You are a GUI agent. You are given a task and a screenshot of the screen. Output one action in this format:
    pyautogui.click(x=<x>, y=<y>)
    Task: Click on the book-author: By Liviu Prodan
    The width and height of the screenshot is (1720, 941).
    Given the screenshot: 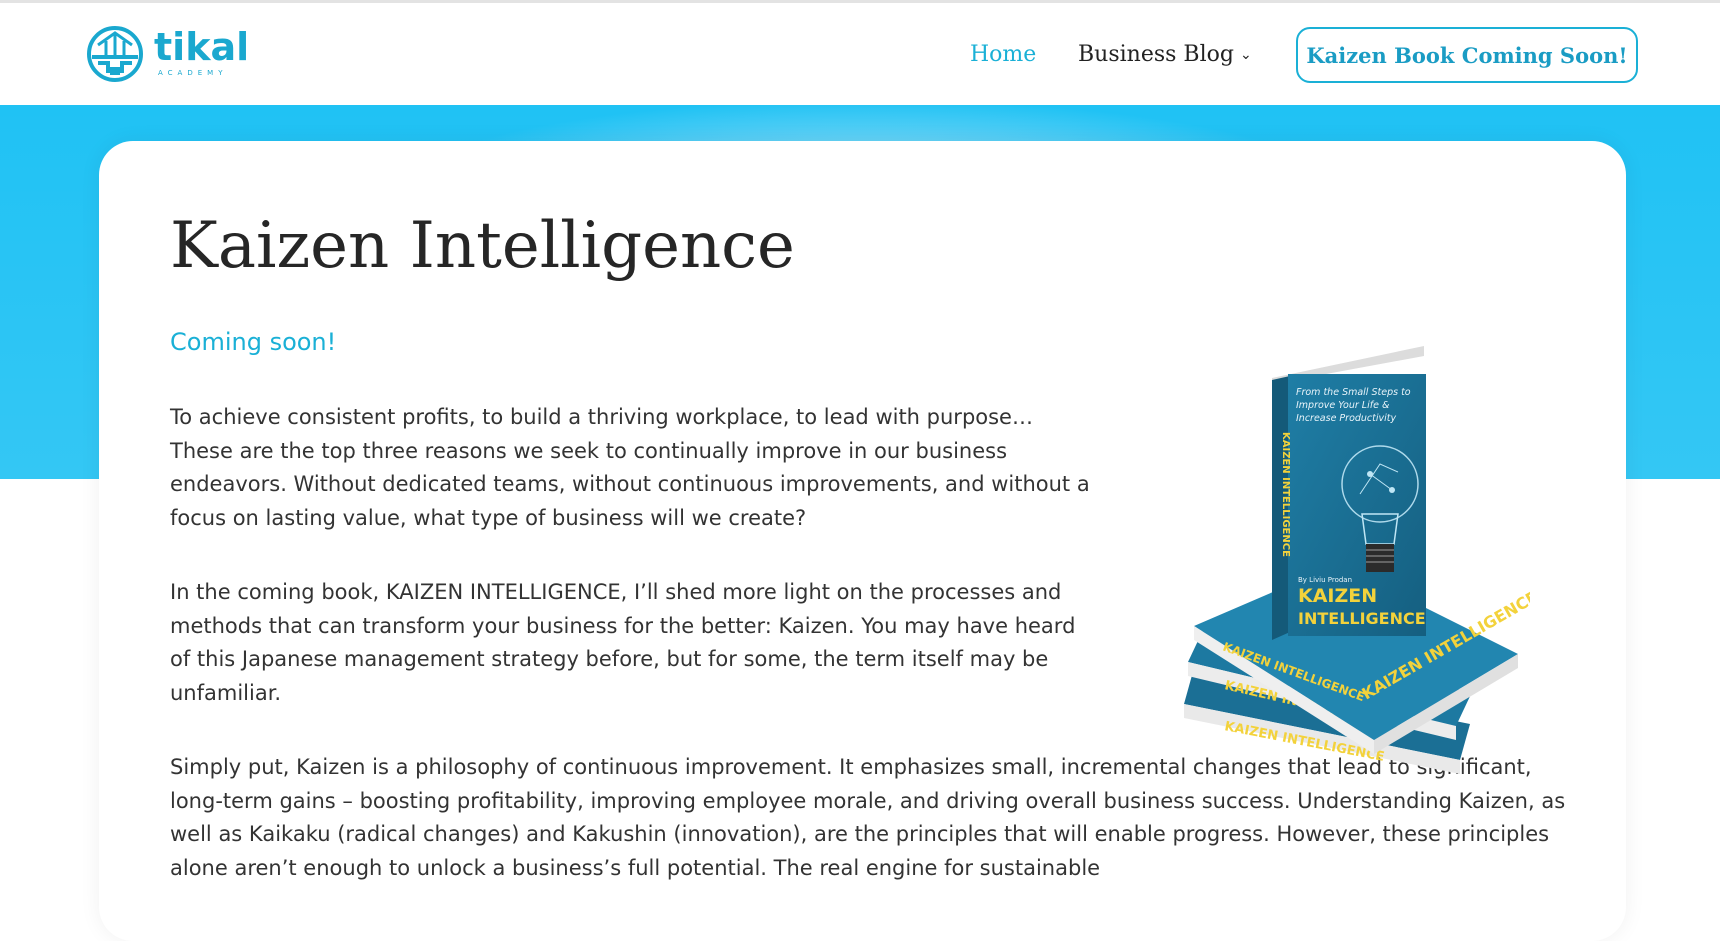 What is the action you would take?
    pyautogui.click(x=1325, y=580)
    